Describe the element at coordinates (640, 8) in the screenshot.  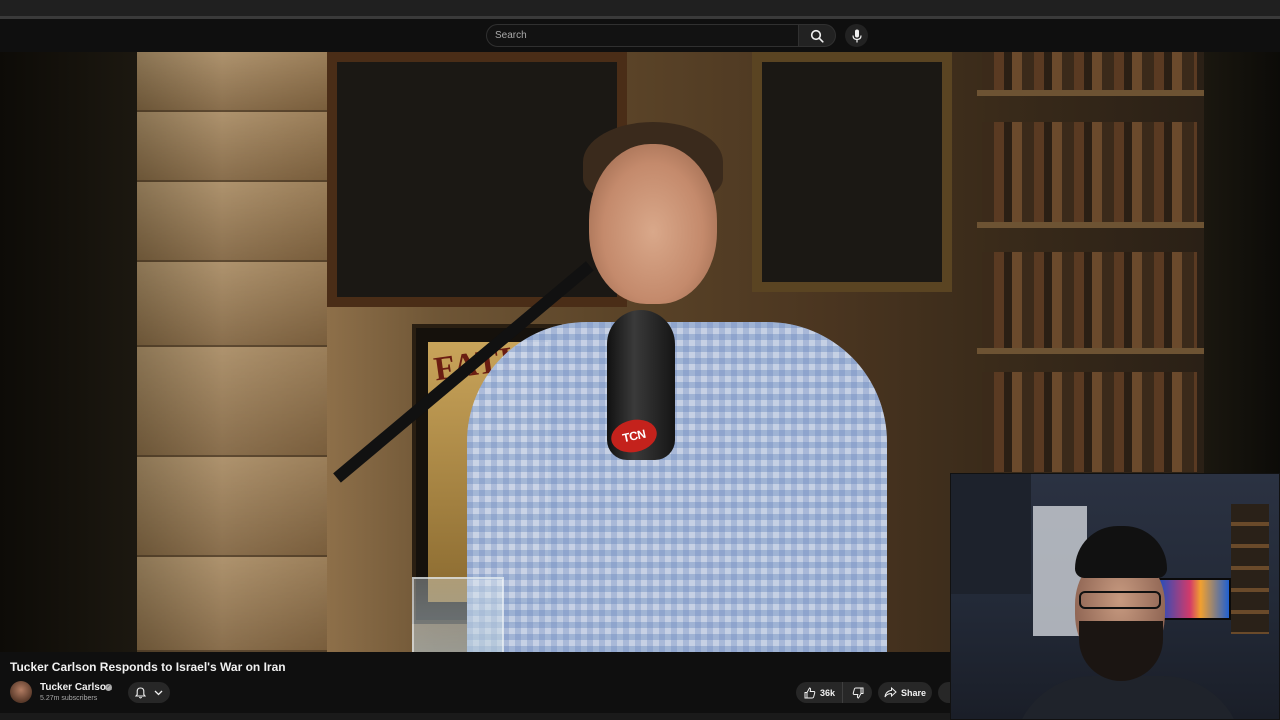
I see `browser-top-strip` at that location.